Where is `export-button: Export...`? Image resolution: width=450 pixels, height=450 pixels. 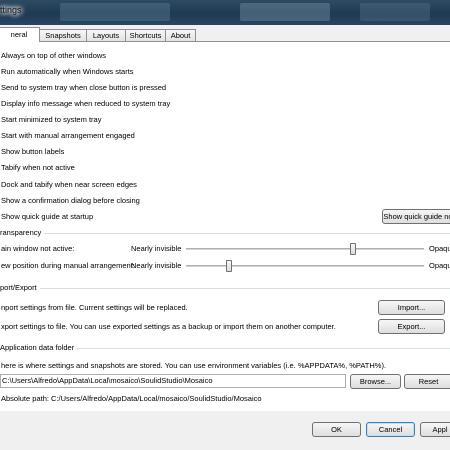 export-button: Export... is located at coordinates (411, 326).